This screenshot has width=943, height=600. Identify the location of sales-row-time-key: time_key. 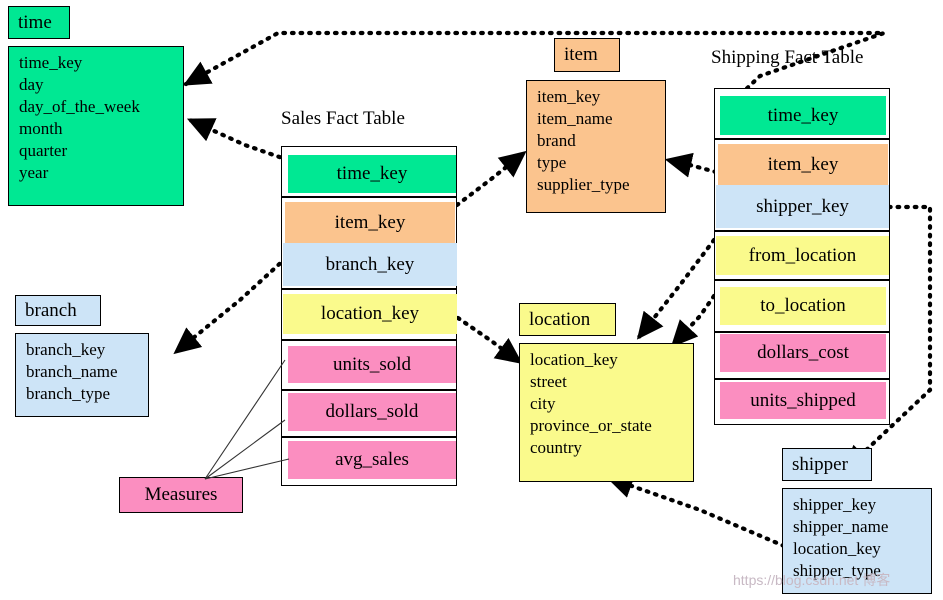
(372, 174).